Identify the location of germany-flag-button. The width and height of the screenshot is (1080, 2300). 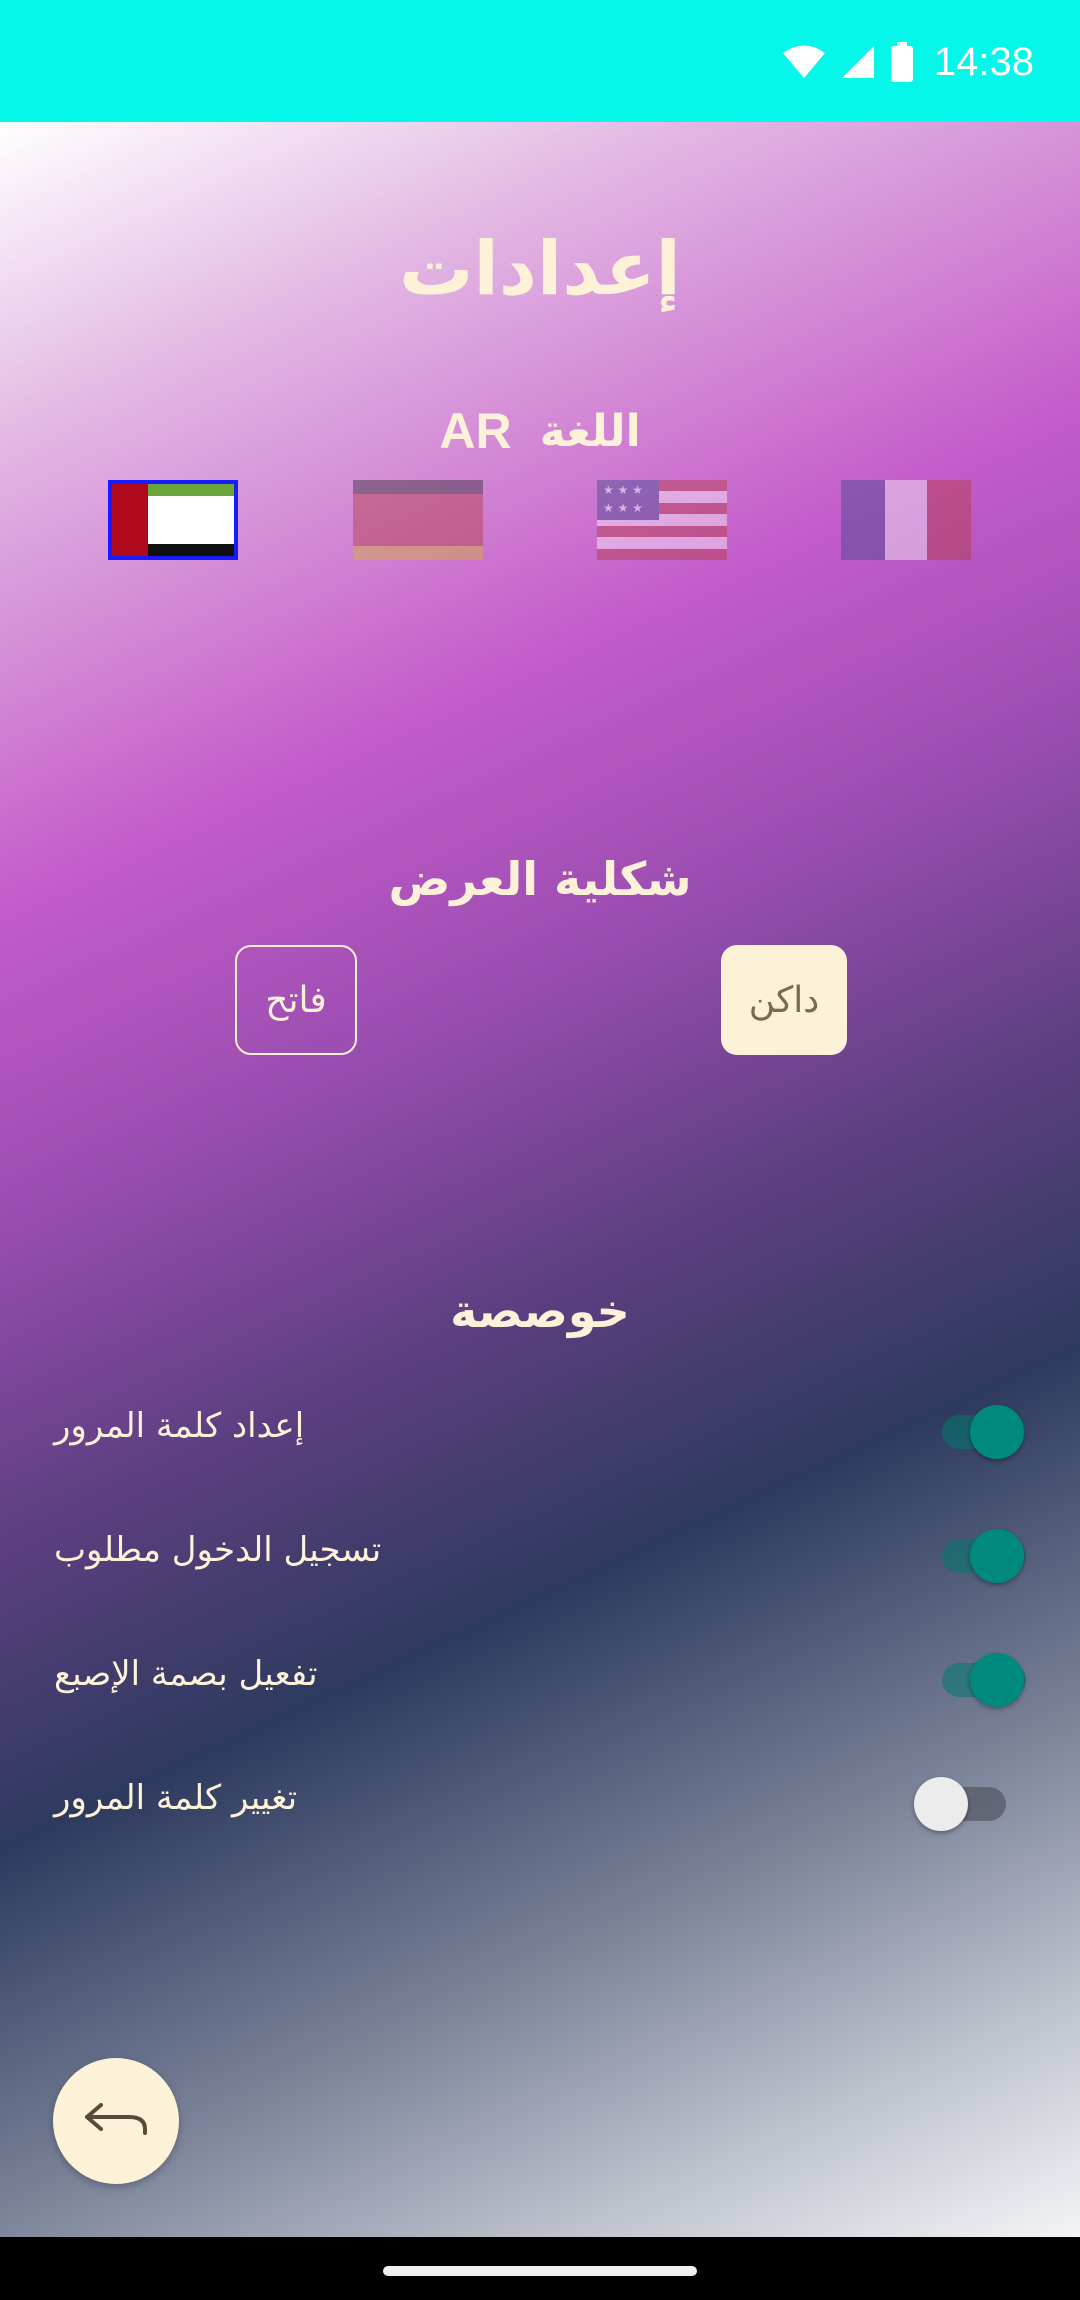
(418, 520).